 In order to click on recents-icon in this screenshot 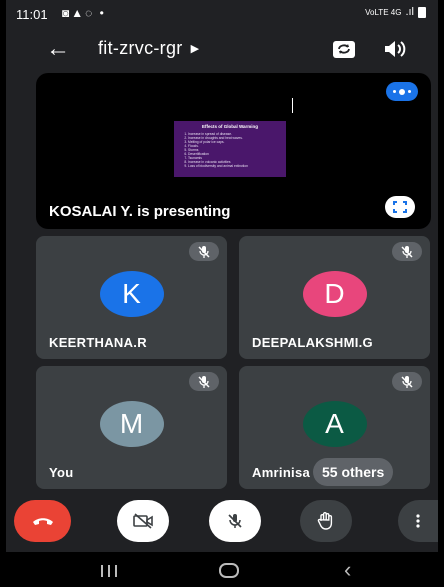, I will do `click(109, 571)`.